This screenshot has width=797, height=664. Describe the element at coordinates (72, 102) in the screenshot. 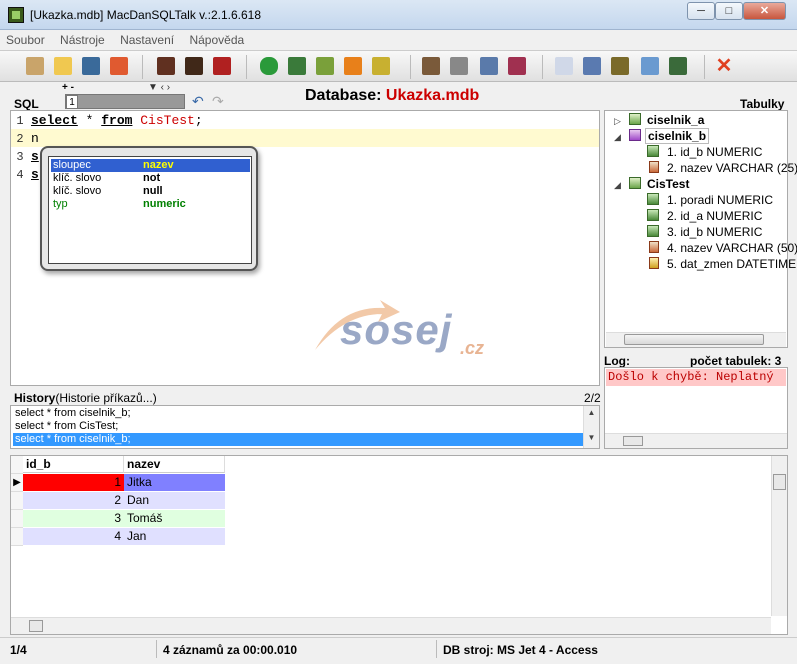

I see `tab-1: 1` at that location.